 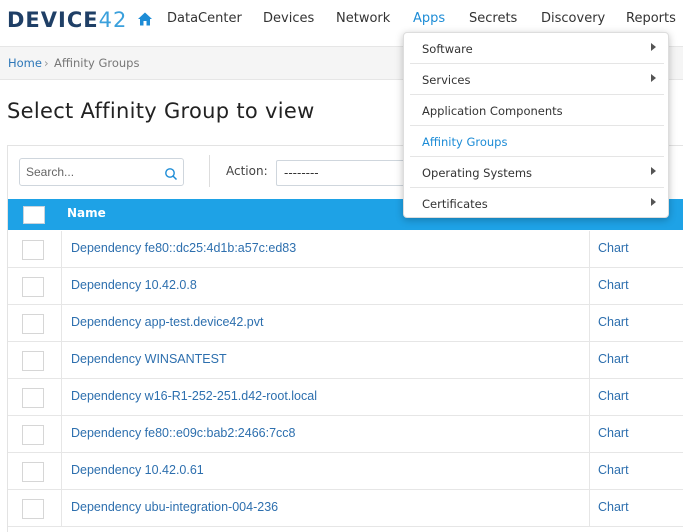 What do you see at coordinates (492, 111) in the screenshot?
I see `menu-item-label: Application Components` at bounding box center [492, 111].